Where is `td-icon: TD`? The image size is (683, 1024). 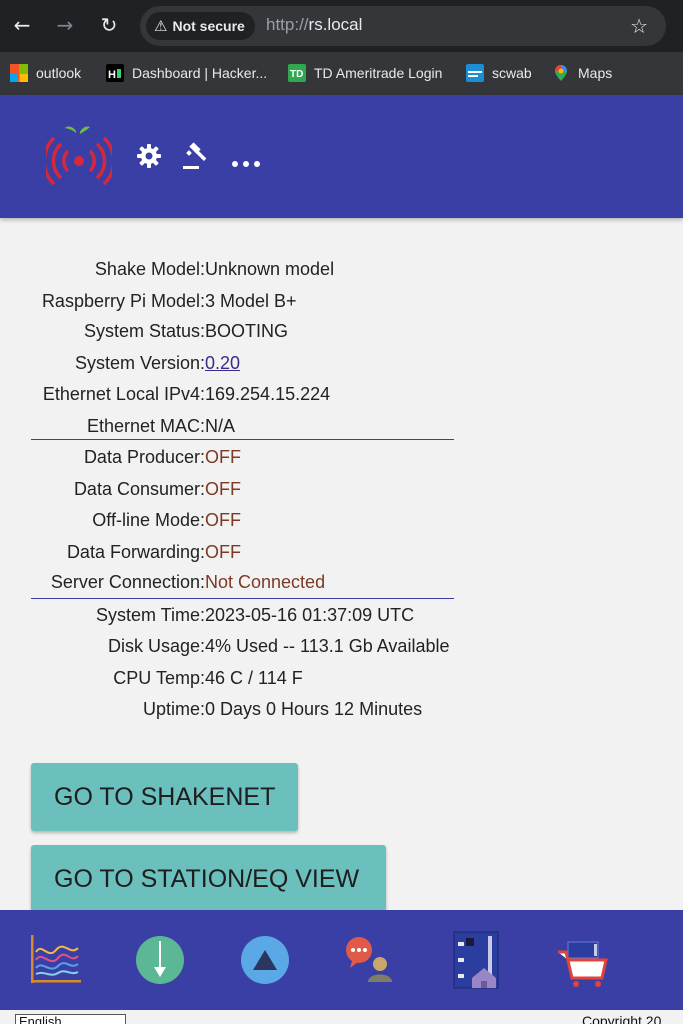 td-icon: TD is located at coordinates (297, 73).